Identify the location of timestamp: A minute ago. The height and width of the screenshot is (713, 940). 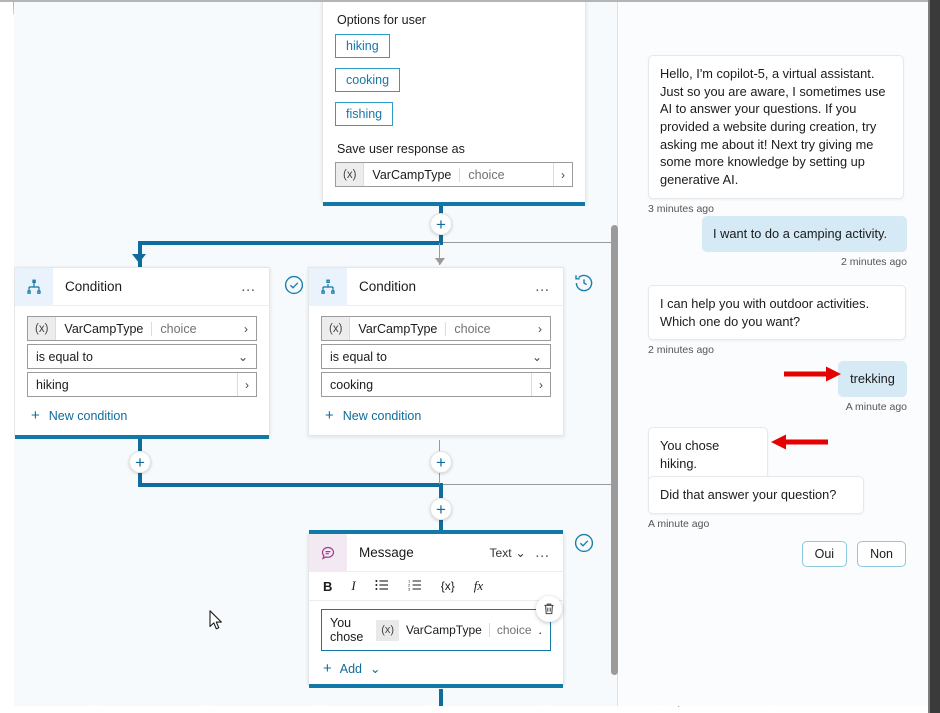
(876, 406).